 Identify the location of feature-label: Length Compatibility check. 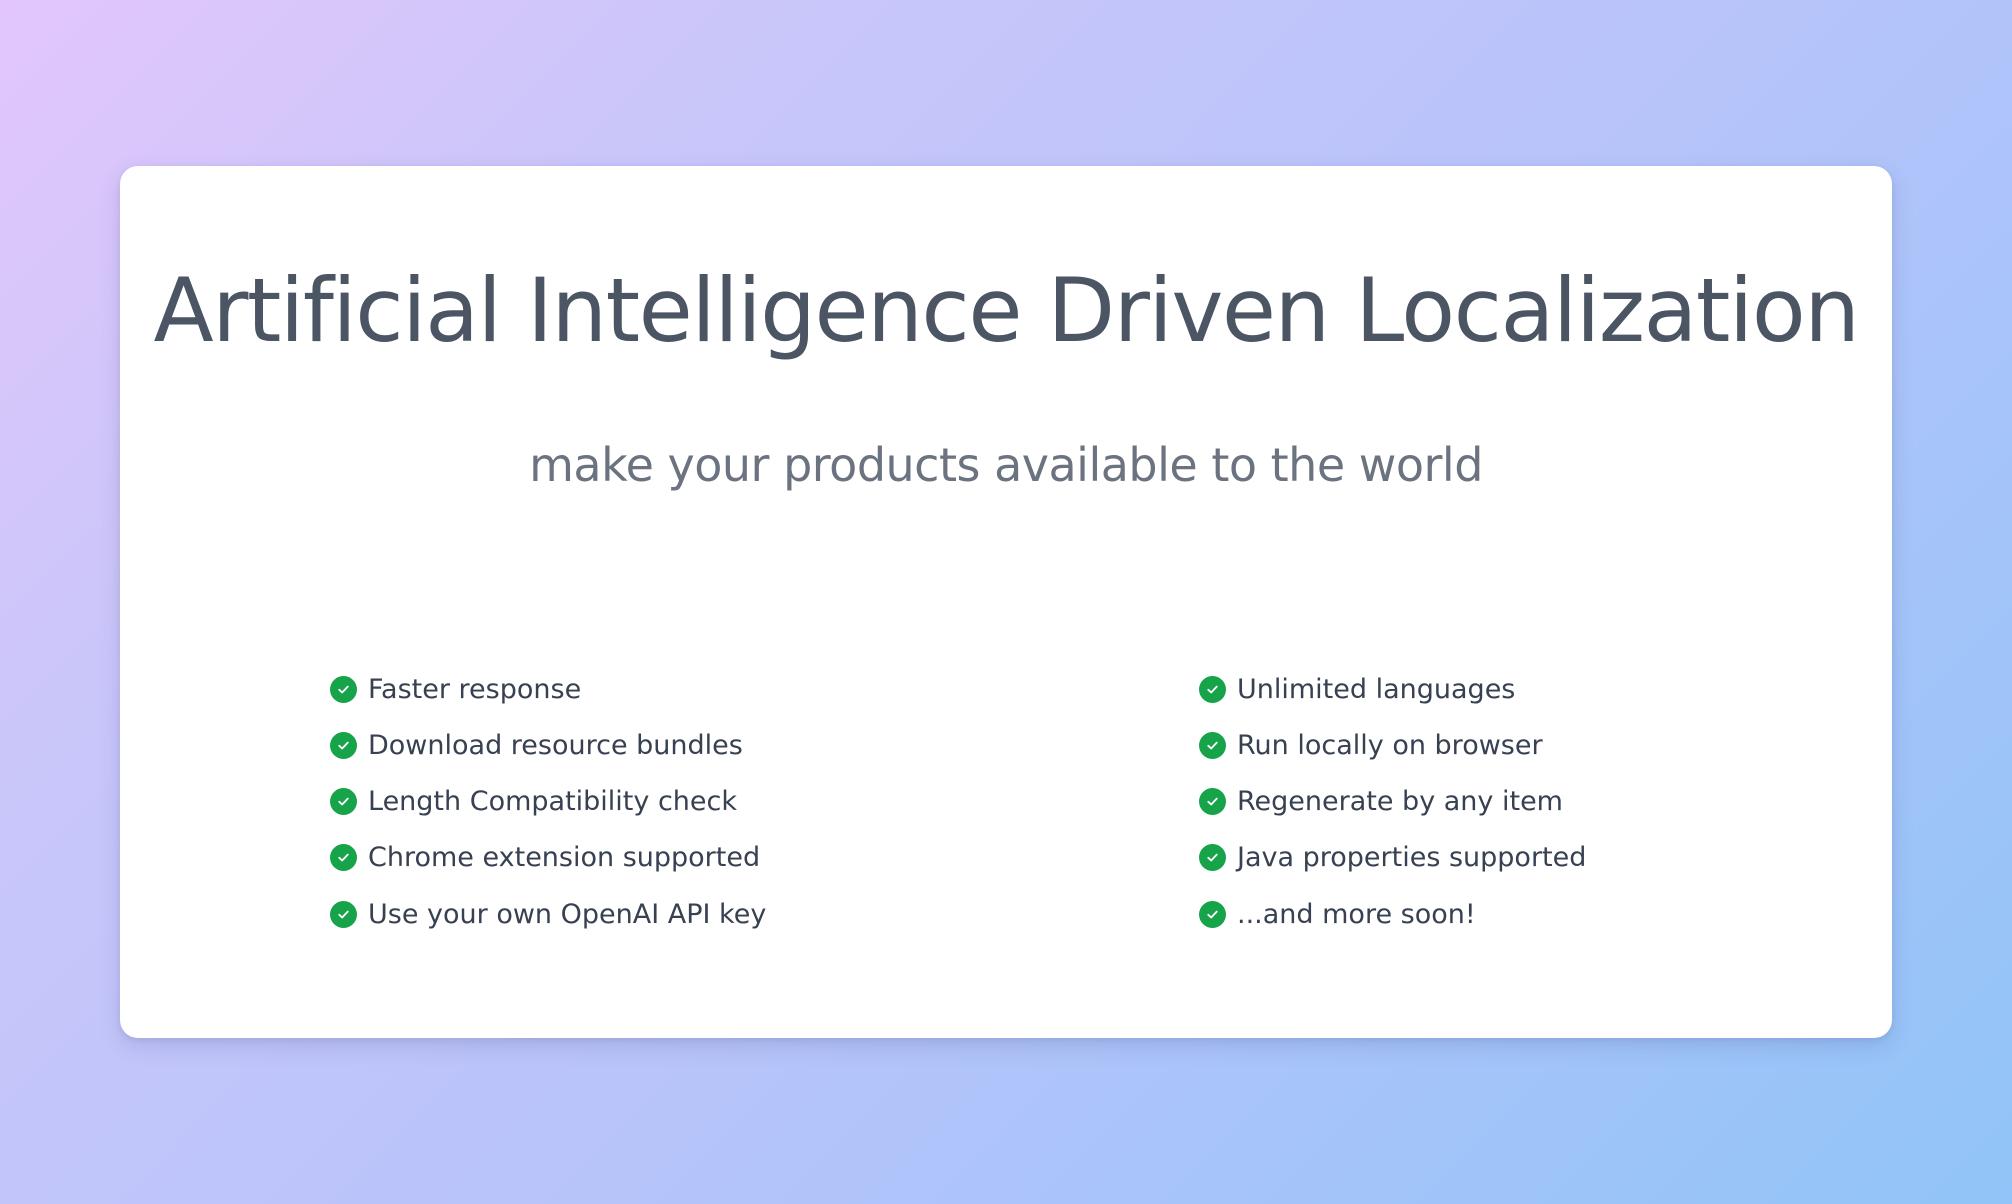
(552, 802).